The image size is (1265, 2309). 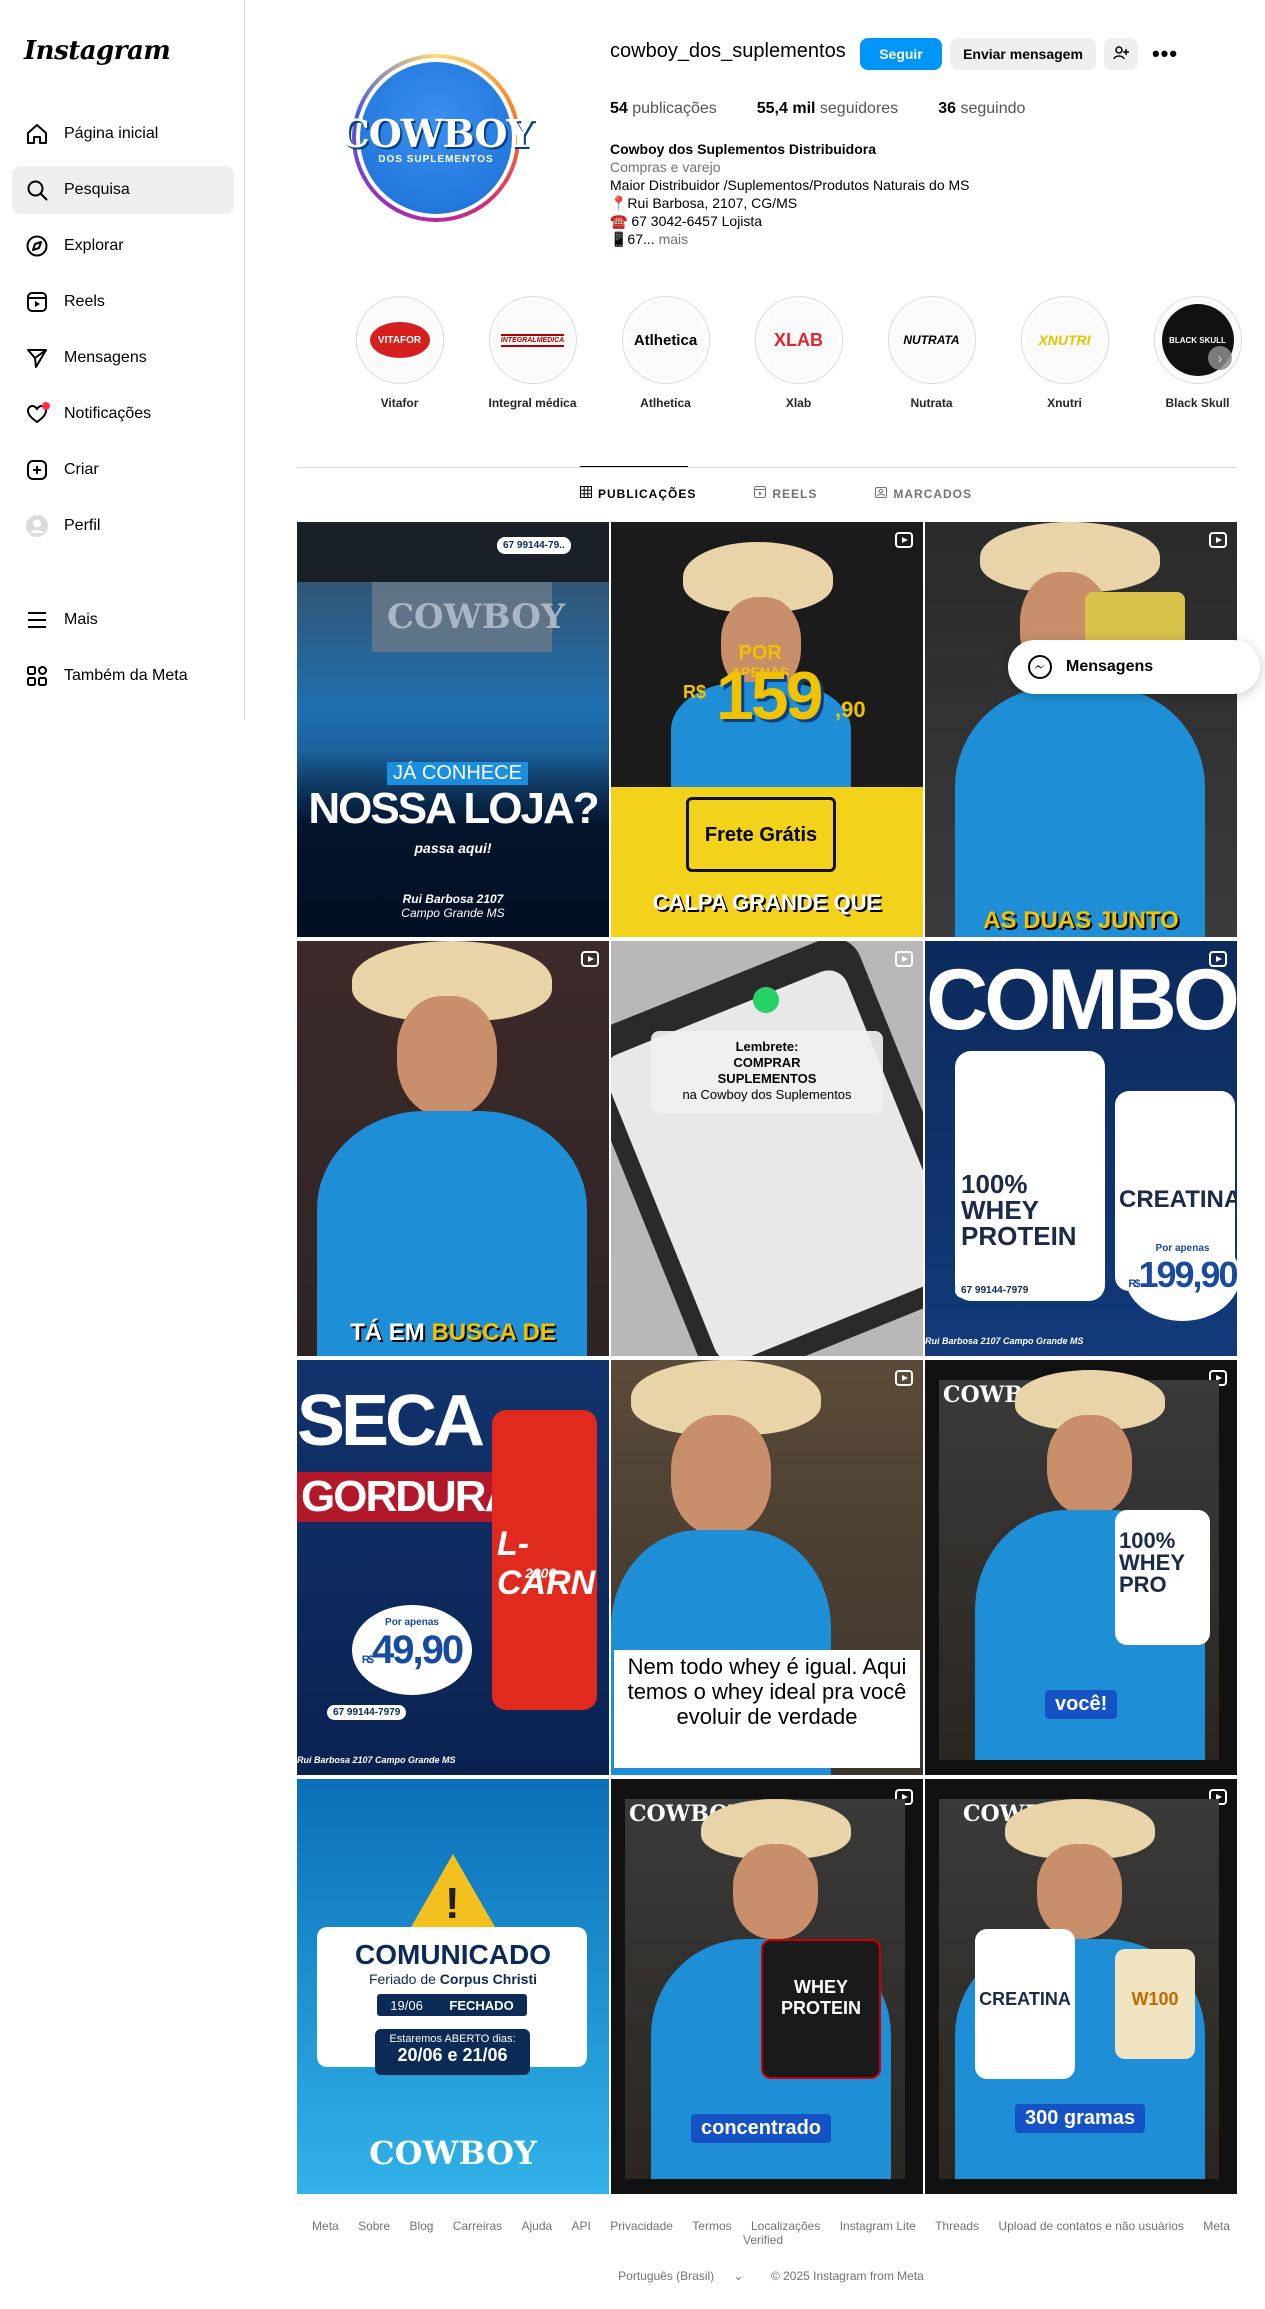 I want to click on highlight-logo: NUTRATA, so click(x=931, y=340).